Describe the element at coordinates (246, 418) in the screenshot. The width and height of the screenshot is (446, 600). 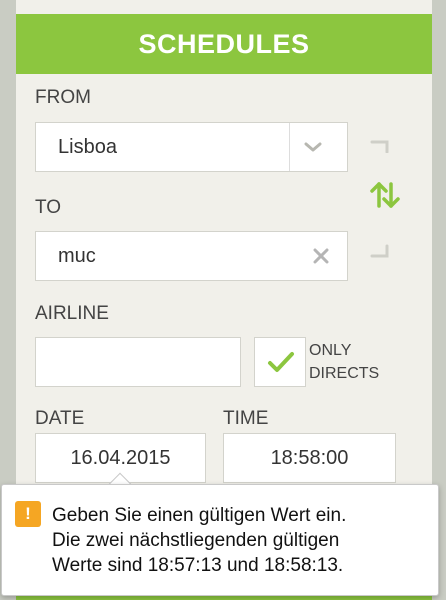
I see `time-label: TIME` at that location.